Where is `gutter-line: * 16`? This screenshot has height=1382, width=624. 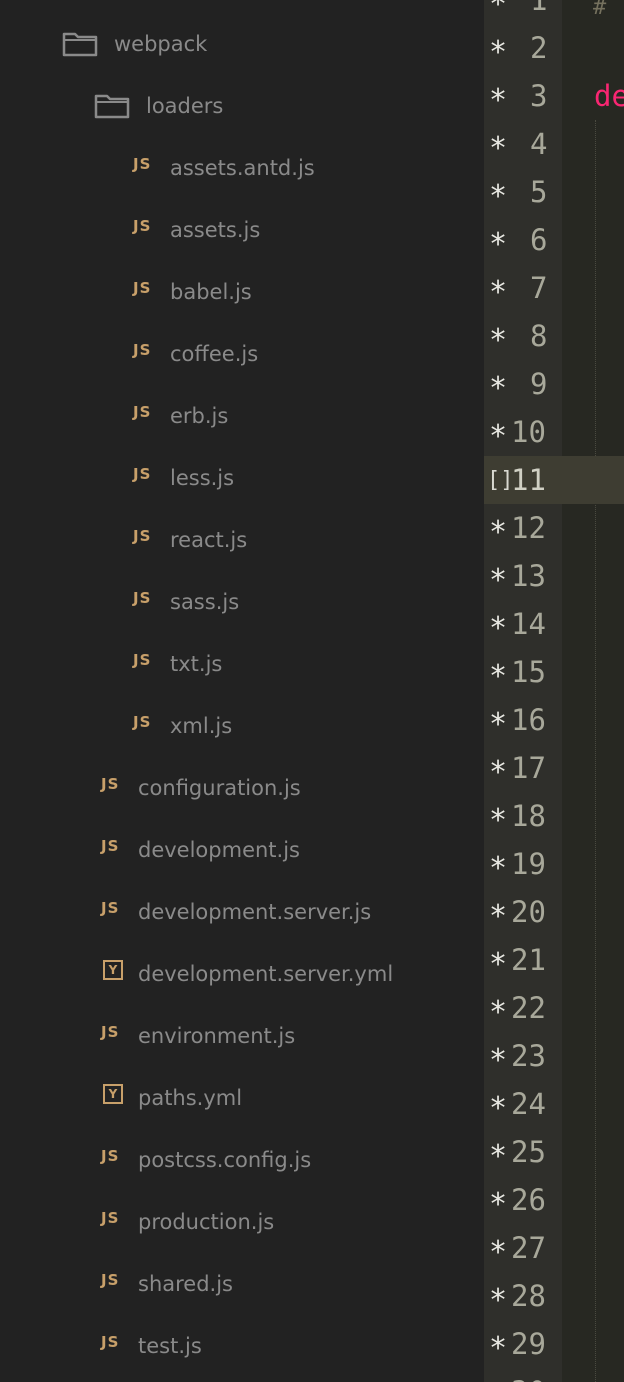 gutter-line: * 16 is located at coordinates (523, 720).